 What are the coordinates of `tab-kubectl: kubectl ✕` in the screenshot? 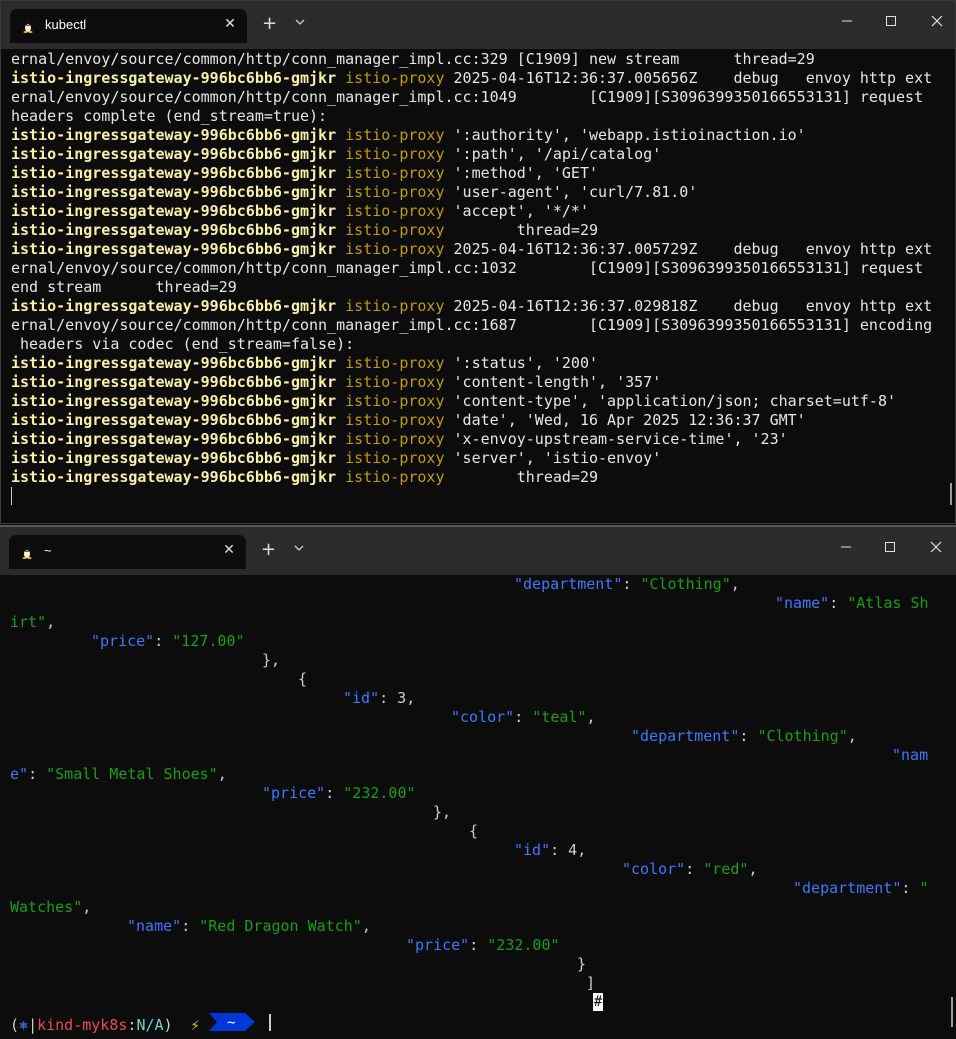 It's located at (128, 26).